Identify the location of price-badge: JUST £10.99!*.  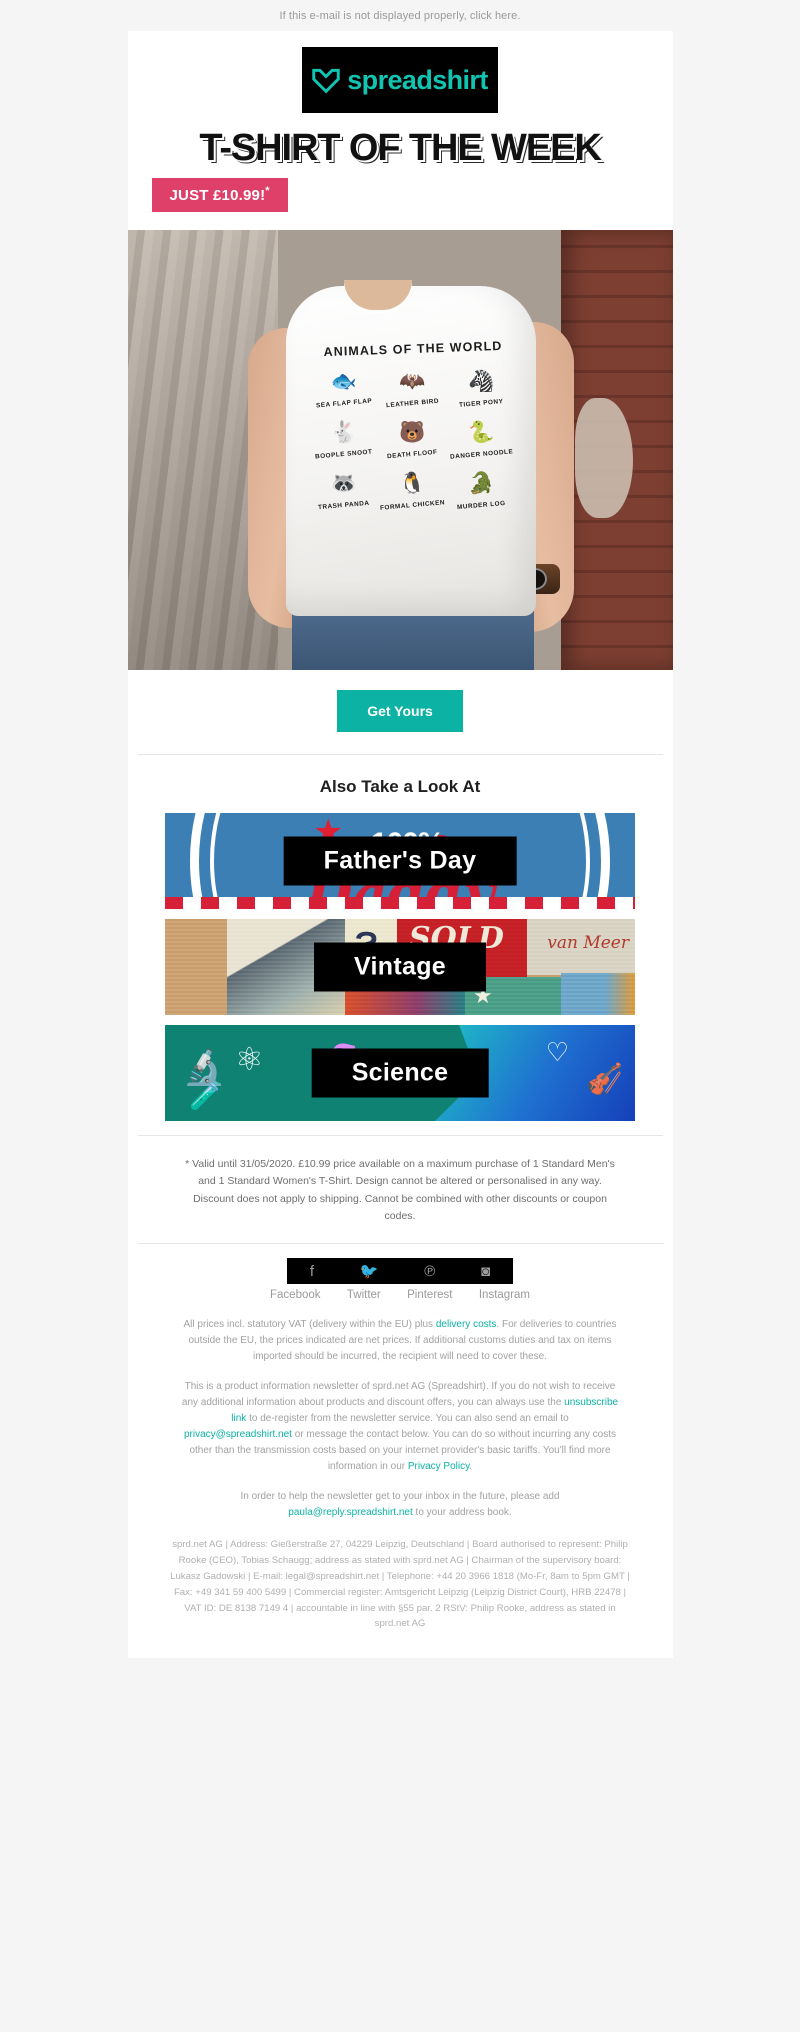
(219, 195).